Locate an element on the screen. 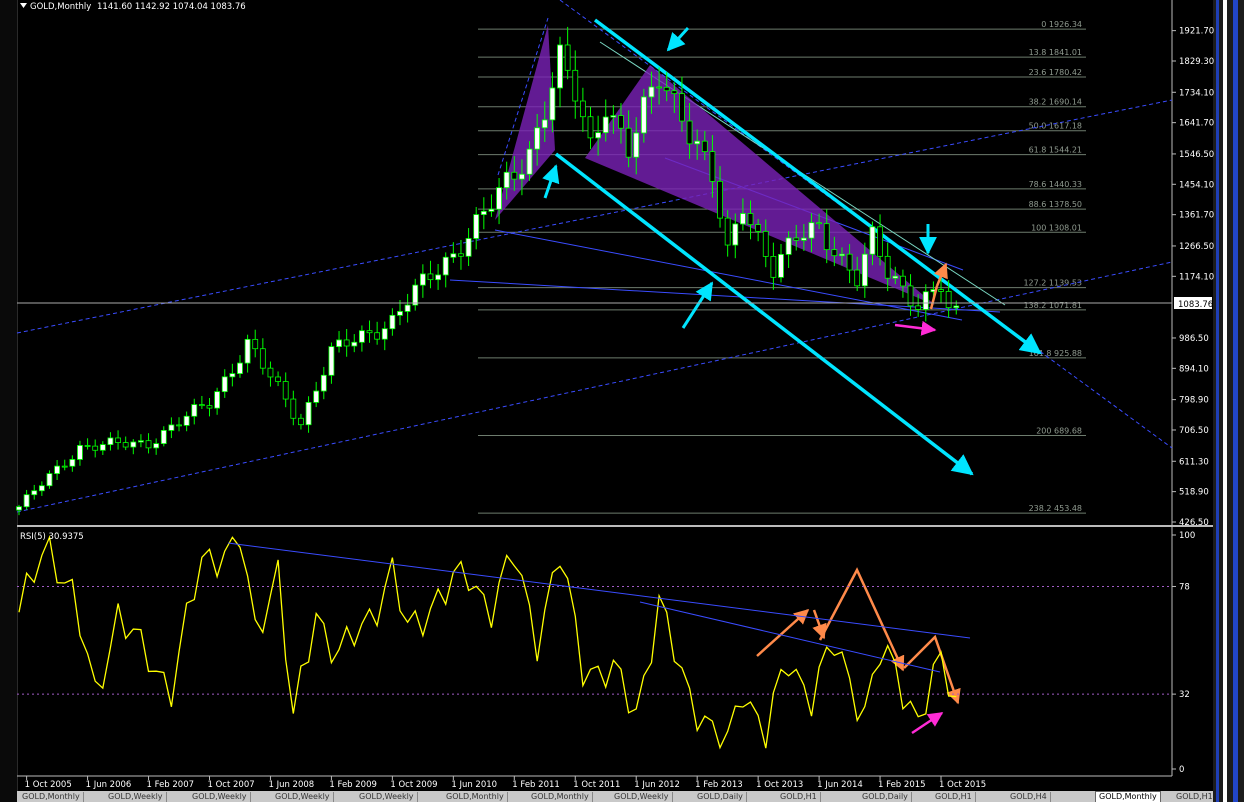 The height and width of the screenshot is (802, 1244). time-axis-label: 1 Jun 2006 is located at coordinates (109, 785).